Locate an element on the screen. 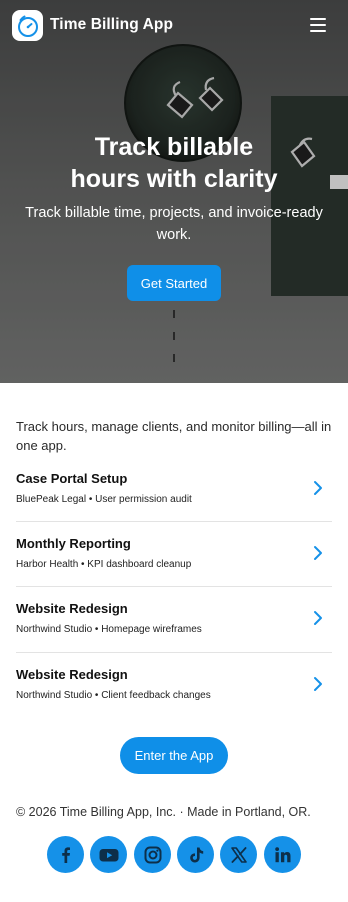  linkedin-link is located at coordinates (282, 854).